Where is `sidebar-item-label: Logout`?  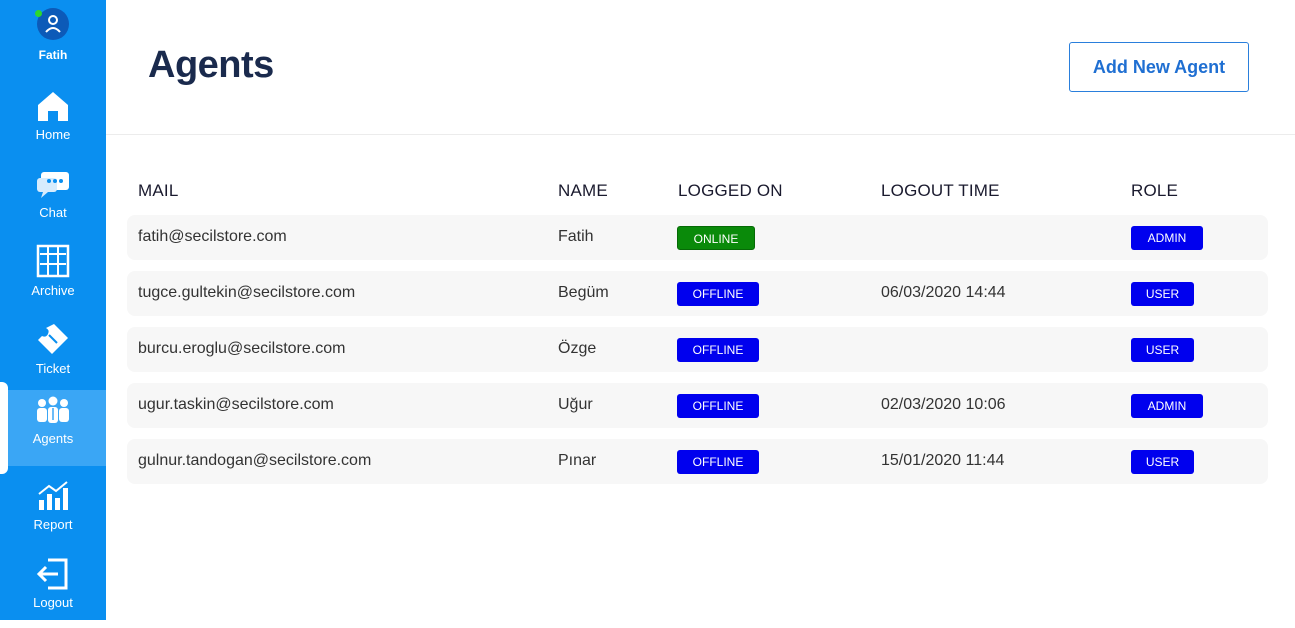
sidebar-item-label: Logout is located at coordinates (53, 602).